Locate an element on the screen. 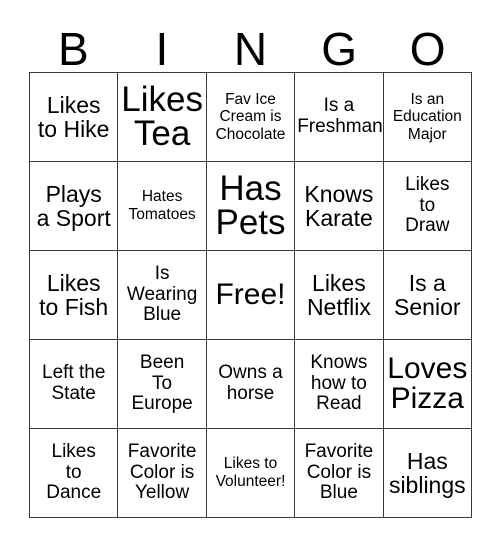 The image size is (500, 544). bingo-square-label: Likes to Draw is located at coordinates (427, 205).